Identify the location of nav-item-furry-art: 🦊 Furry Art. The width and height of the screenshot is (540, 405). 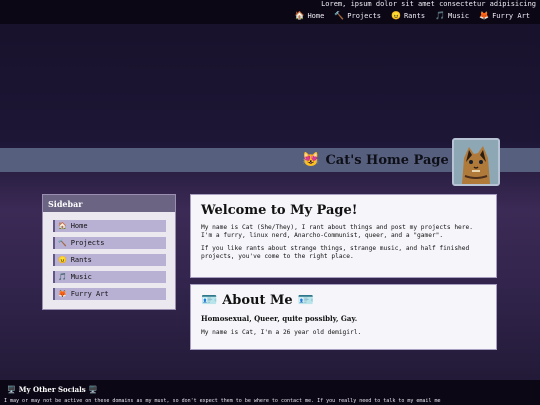
(504, 16).